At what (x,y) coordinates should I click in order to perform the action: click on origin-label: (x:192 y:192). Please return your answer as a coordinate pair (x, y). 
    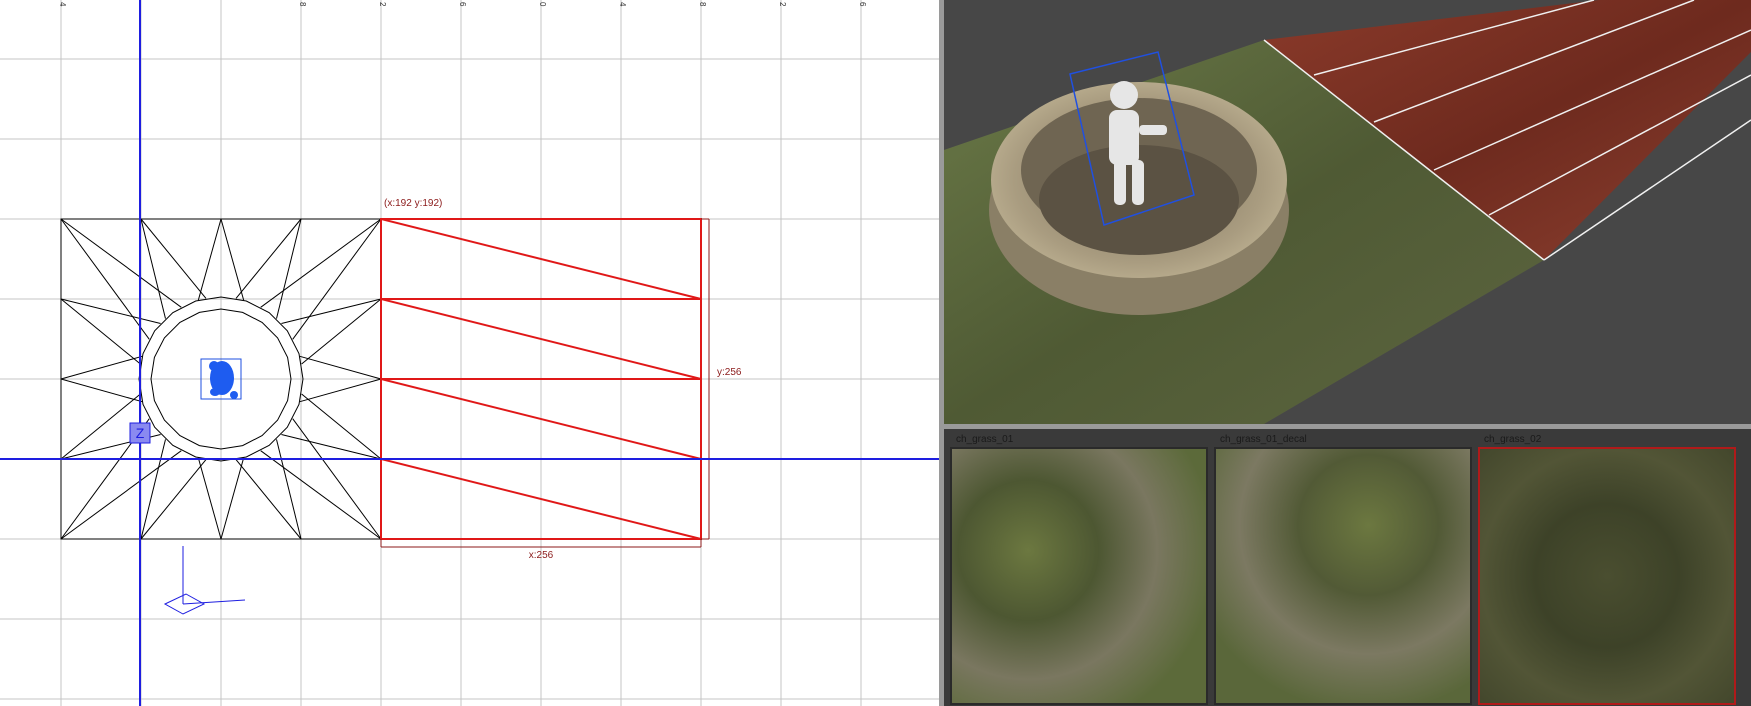
    Looking at the image, I should click on (413, 203).